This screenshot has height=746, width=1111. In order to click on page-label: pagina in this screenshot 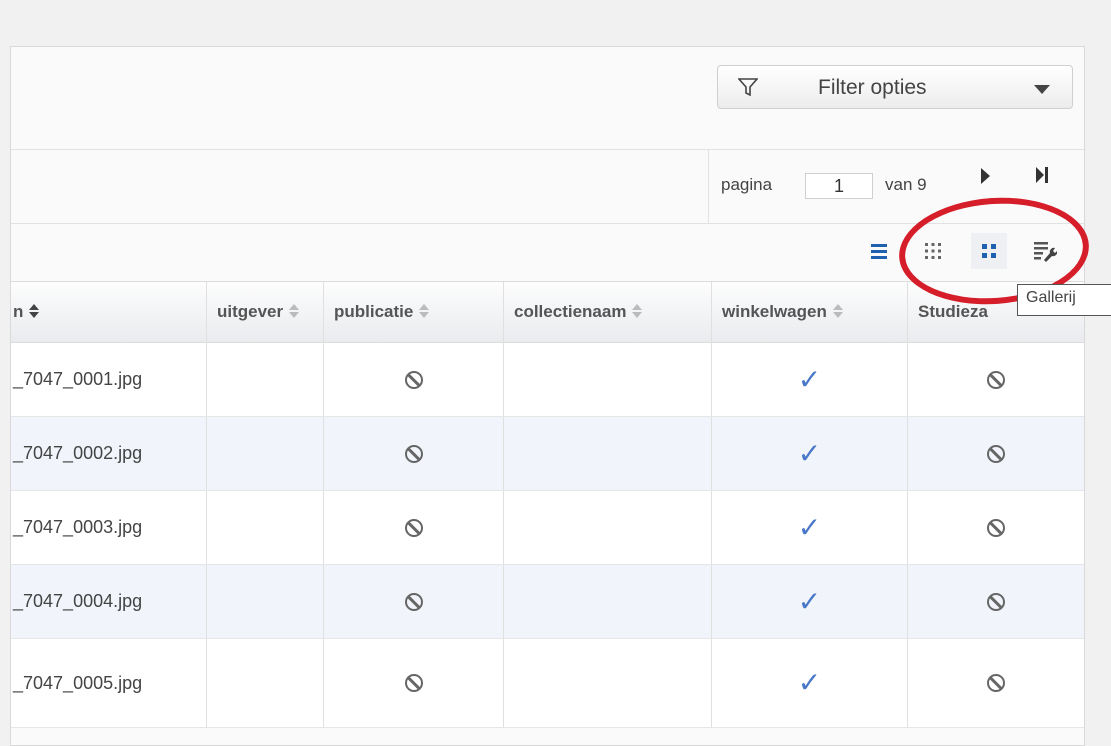, I will do `click(747, 184)`.